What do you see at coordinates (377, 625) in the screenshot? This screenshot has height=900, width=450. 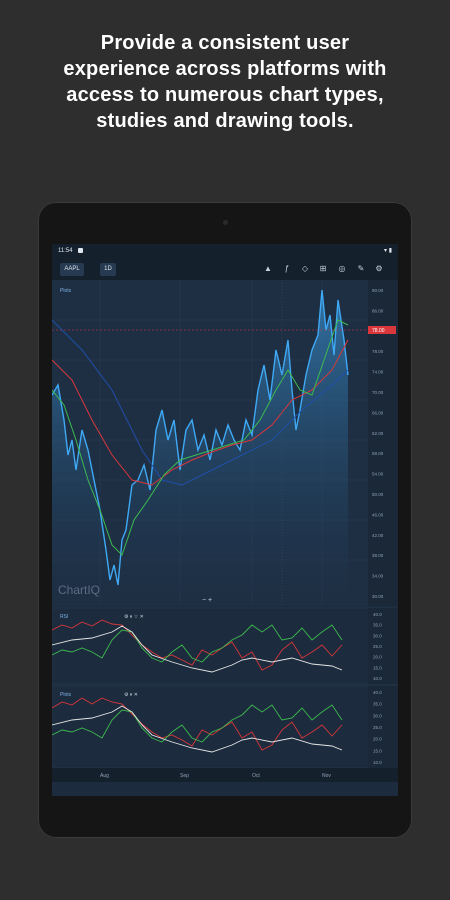 I see `study-1-y-label: 35.0` at bounding box center [377, 625].